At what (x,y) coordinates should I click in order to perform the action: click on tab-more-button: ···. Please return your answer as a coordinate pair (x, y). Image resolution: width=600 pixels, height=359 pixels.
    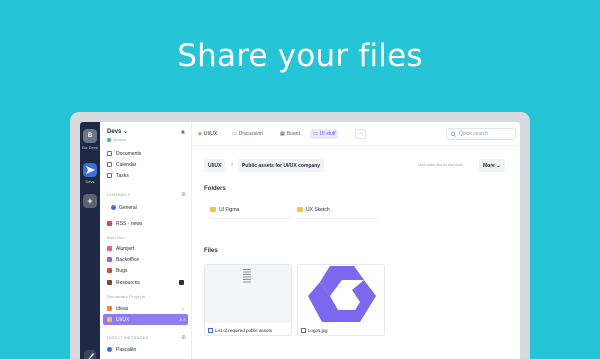
    Looking at the image, I should click on (360, 134).